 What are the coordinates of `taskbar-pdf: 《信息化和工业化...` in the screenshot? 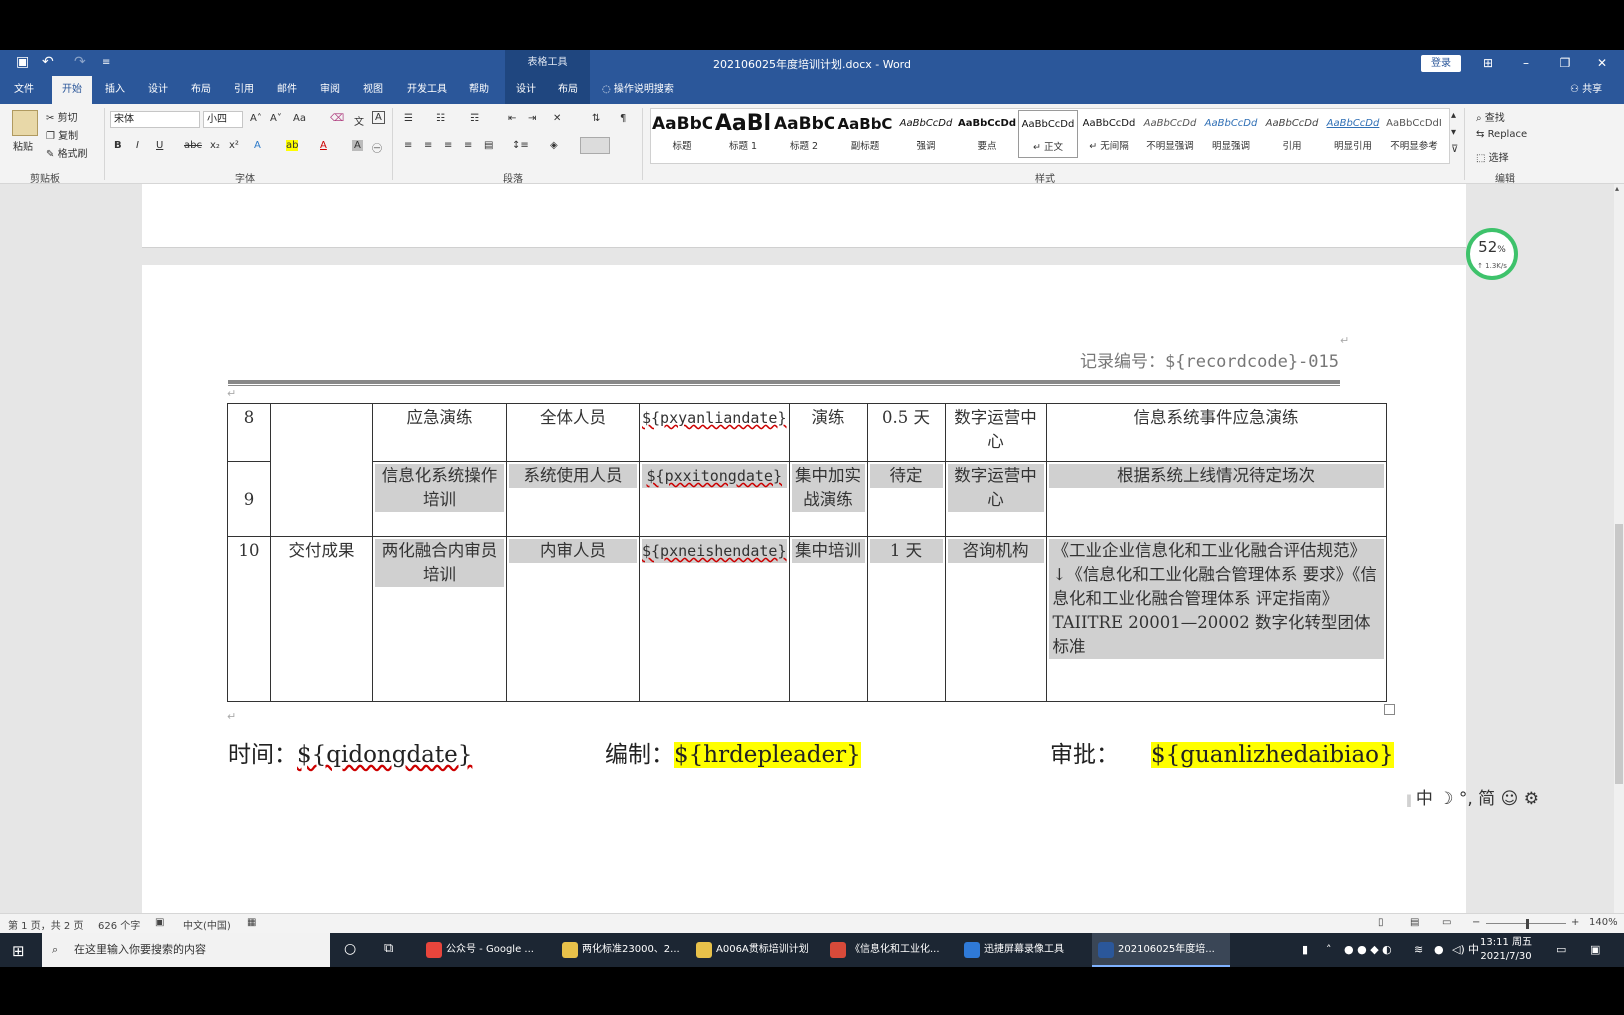 It's located at (889, 950).